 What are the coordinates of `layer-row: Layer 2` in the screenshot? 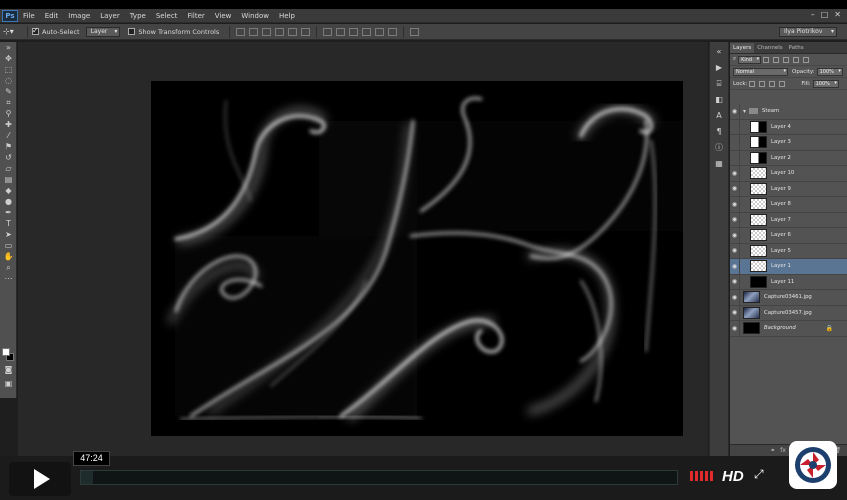 It's located at (788, 158).